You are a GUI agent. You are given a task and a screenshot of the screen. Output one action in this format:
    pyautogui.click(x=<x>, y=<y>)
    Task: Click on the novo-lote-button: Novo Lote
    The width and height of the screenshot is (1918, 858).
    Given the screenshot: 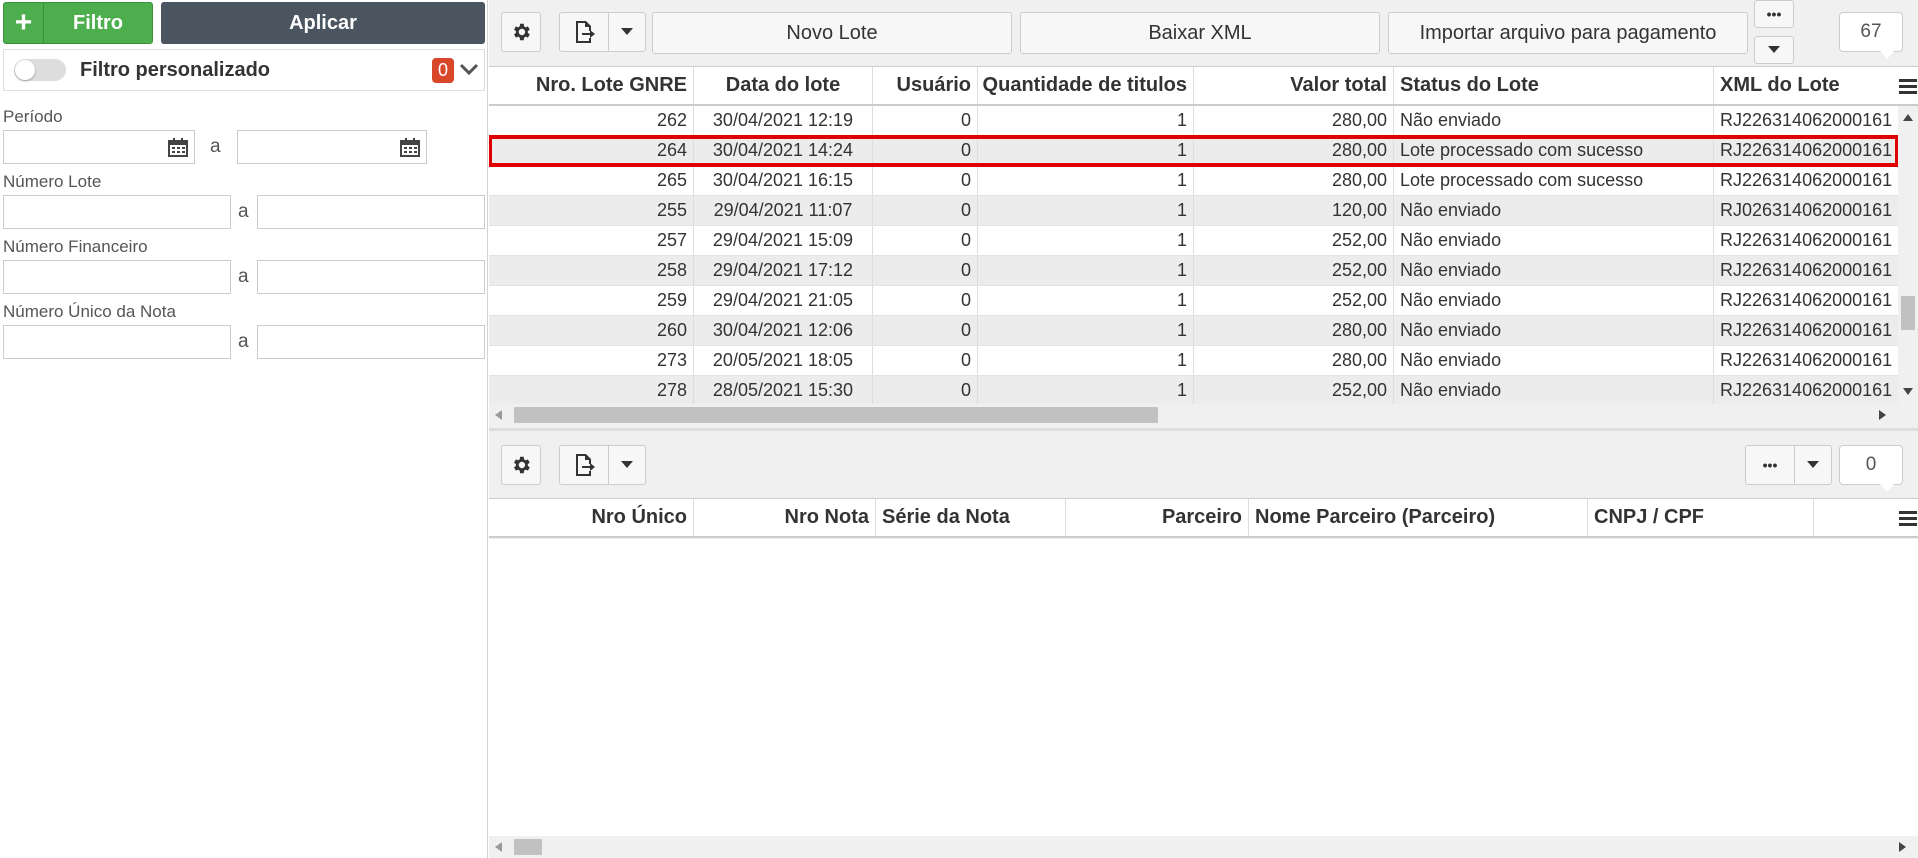 What is the action you would take?
    pyautogui.click(x=832, y=33)
    